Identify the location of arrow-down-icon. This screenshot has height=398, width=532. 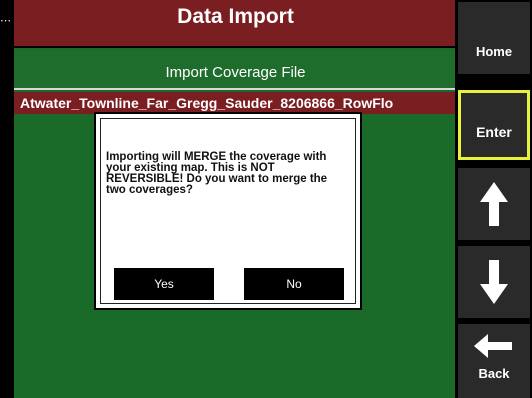
(494, 282).